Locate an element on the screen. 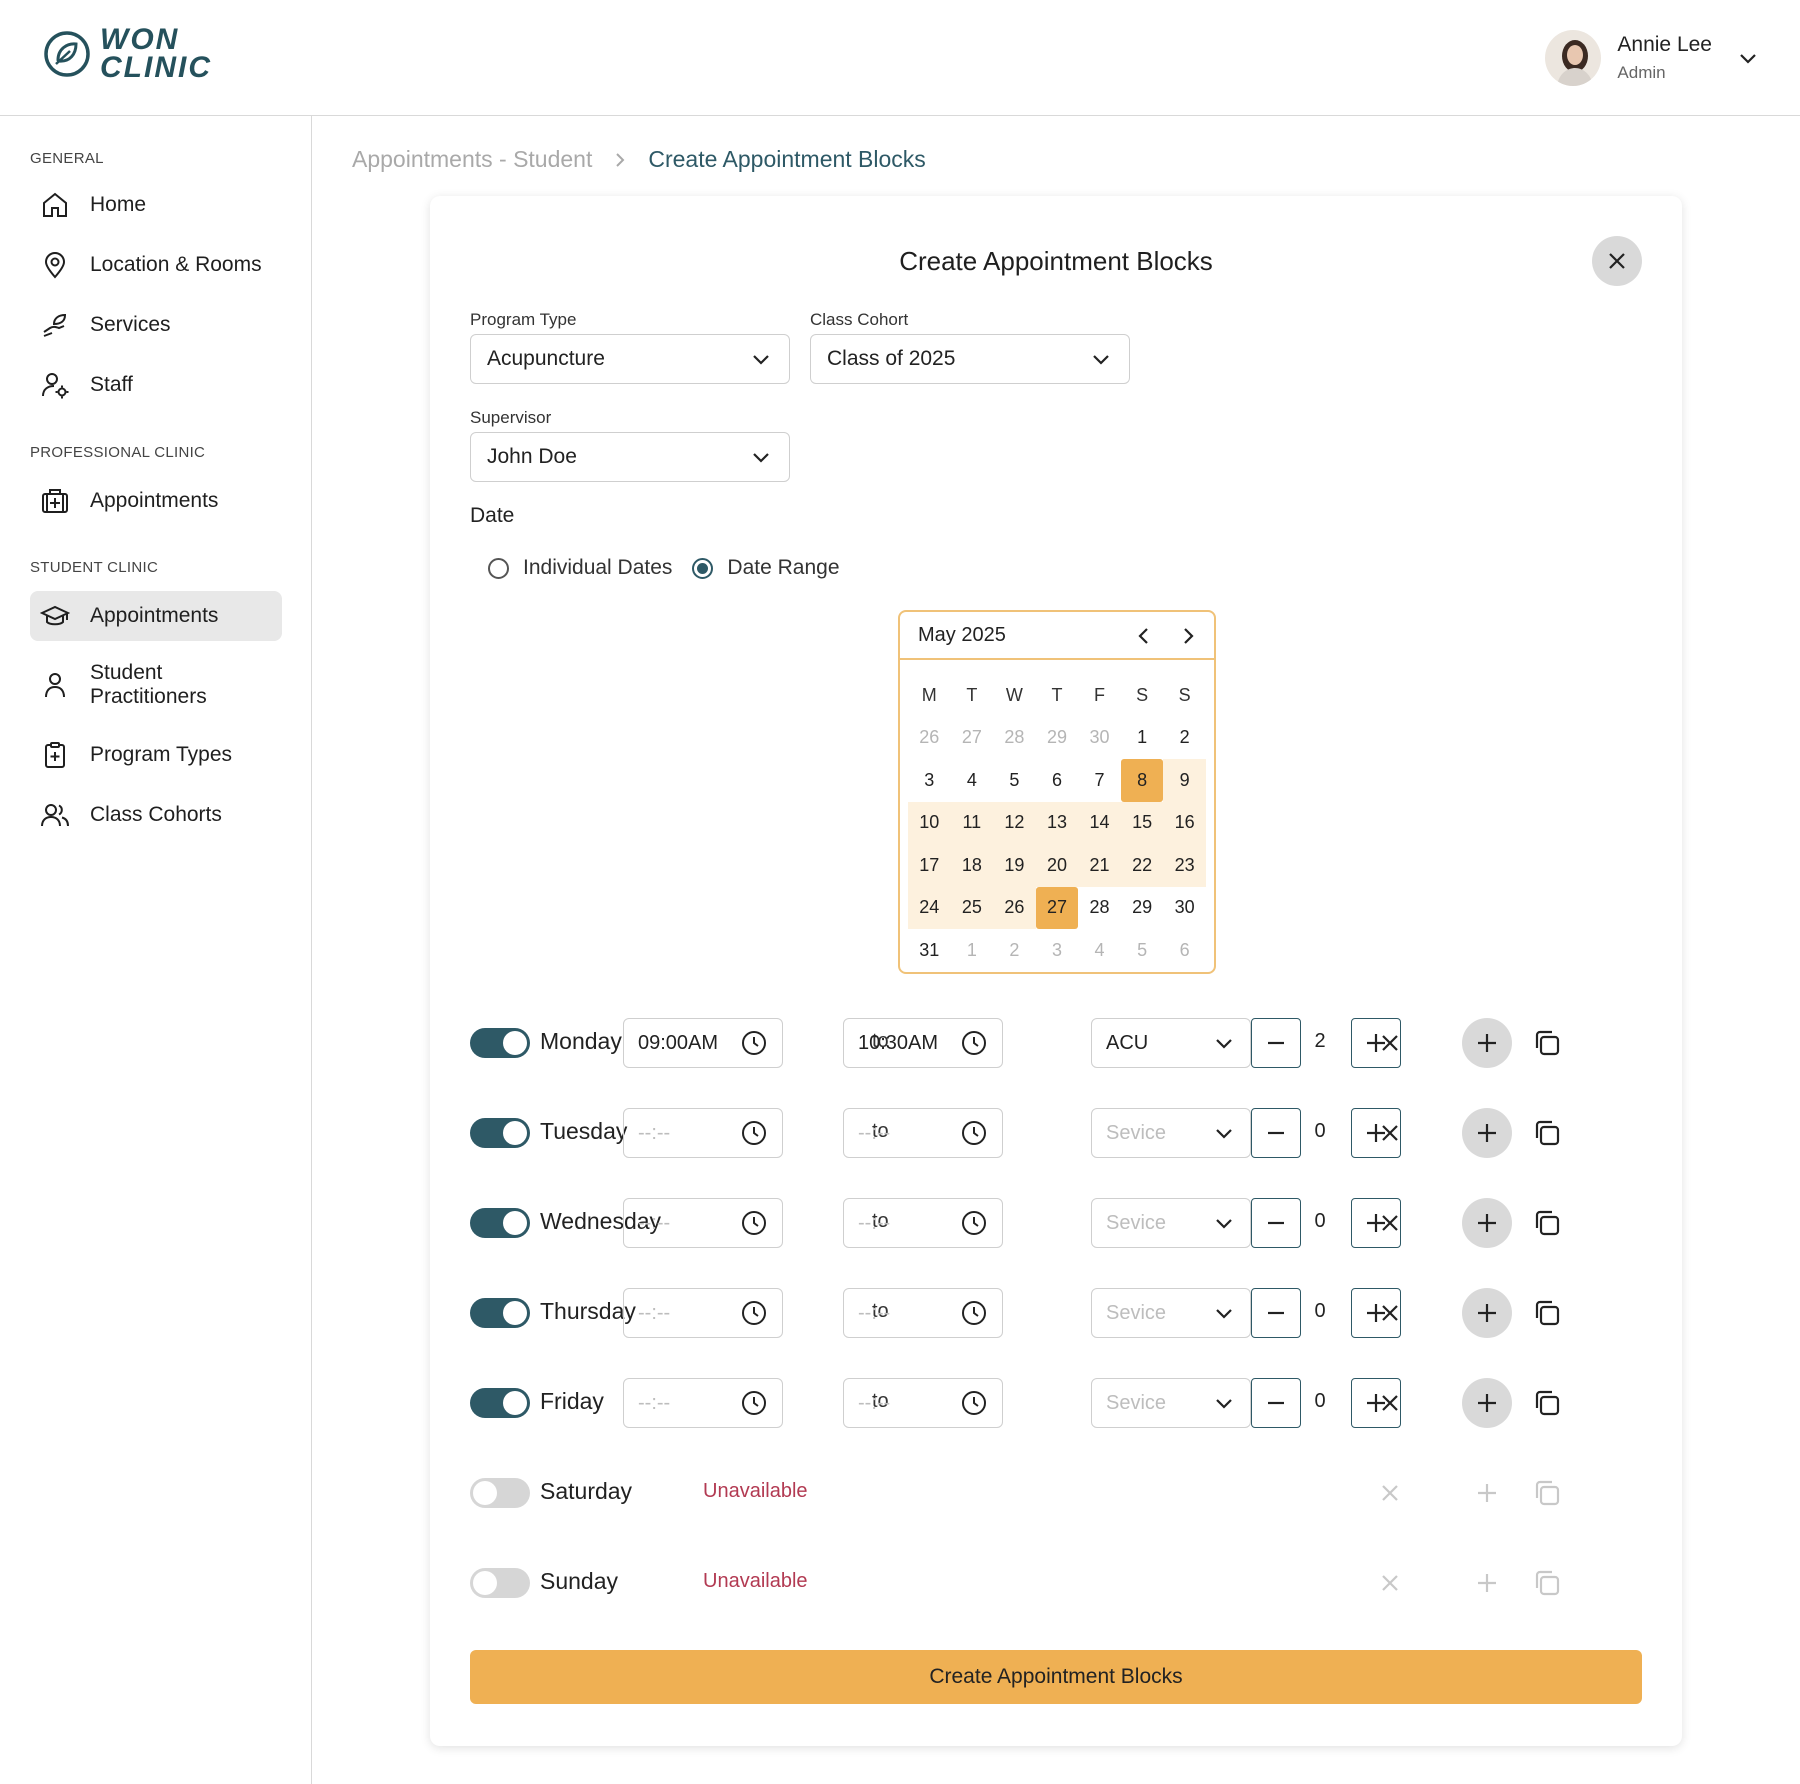  program-type-select: Acupuncture is located at coordinates (630, 359).